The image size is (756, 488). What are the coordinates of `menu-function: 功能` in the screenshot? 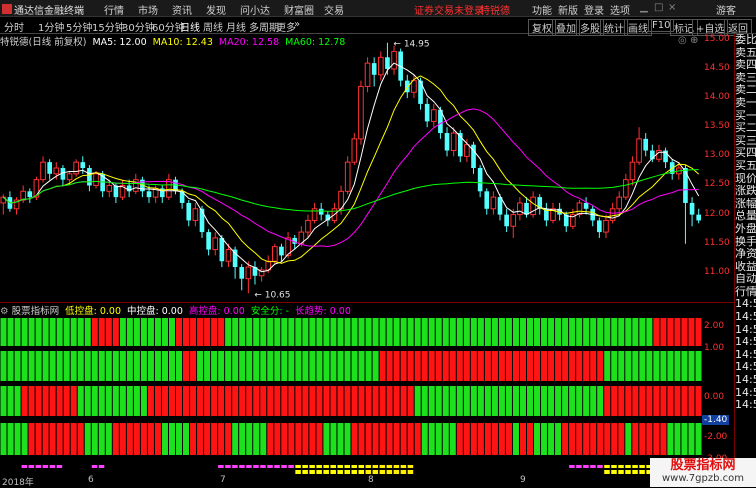 It's located at (542, 9).